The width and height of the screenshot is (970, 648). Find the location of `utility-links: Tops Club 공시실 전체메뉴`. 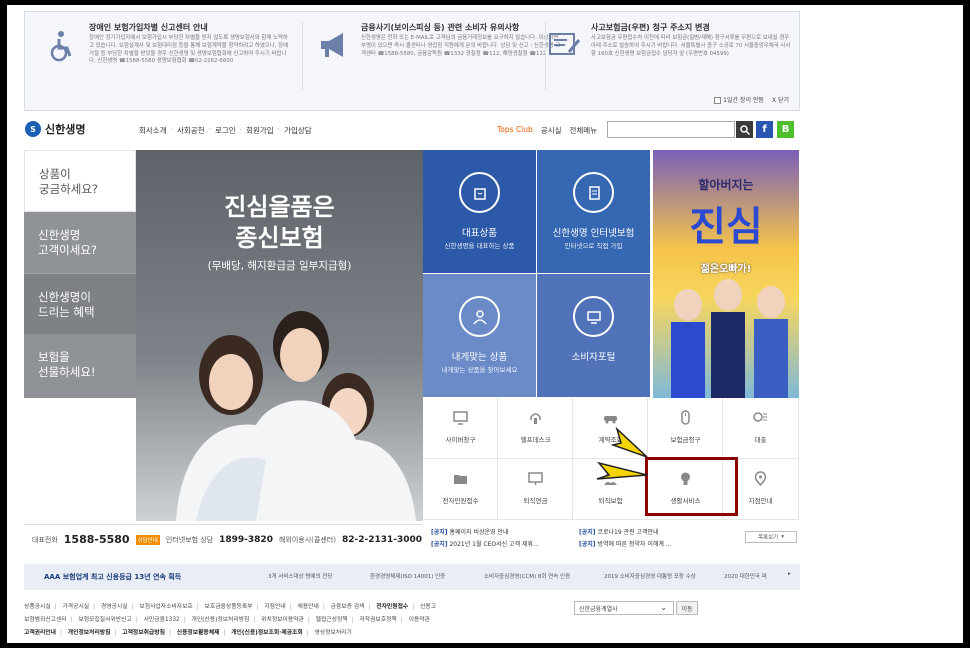

utility-links: Tops Club 공시실 전체메뉴 is located at coordinates (547, 130).